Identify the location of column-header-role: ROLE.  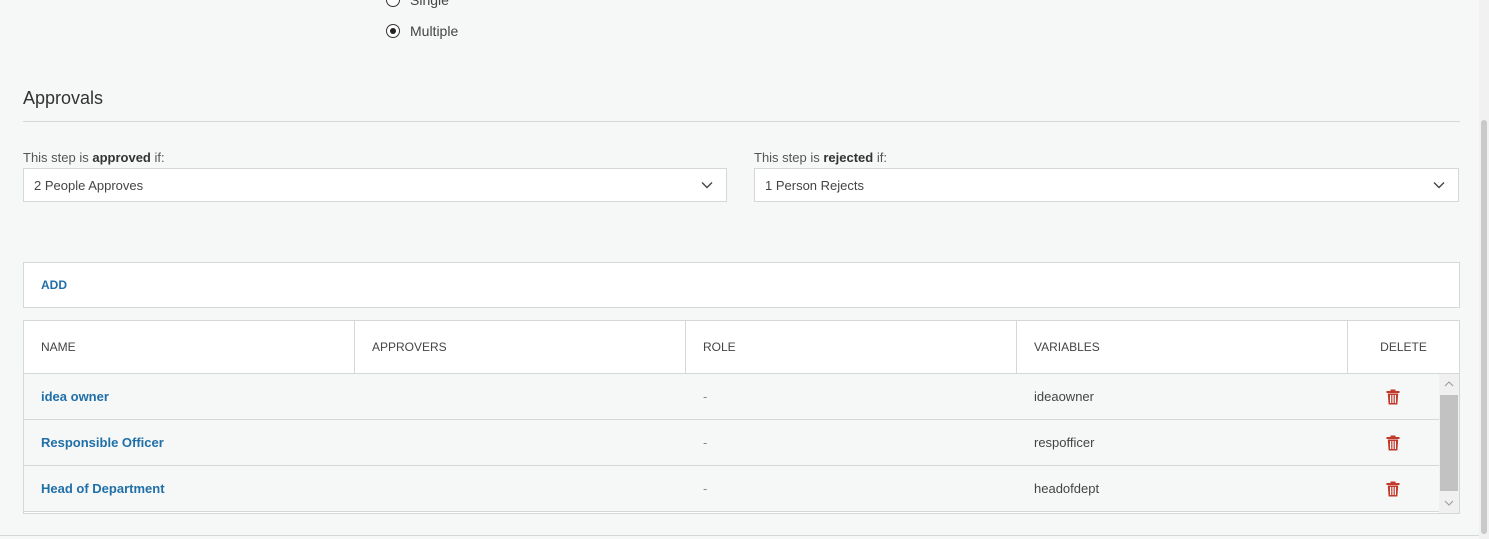
(851, 347).